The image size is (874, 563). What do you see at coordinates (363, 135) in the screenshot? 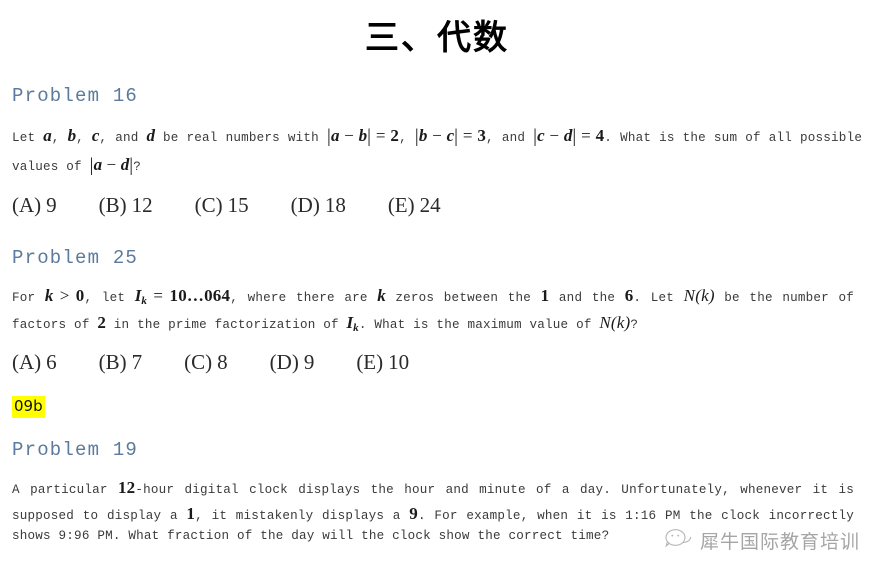
I see `math-var: b` at bounding box center [363, 135].